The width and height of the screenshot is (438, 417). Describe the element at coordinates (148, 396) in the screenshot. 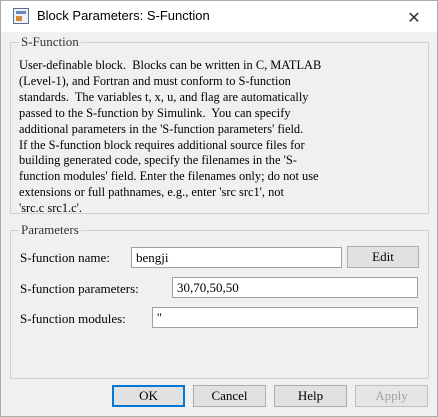

I see `ok-button: OK` at that location.